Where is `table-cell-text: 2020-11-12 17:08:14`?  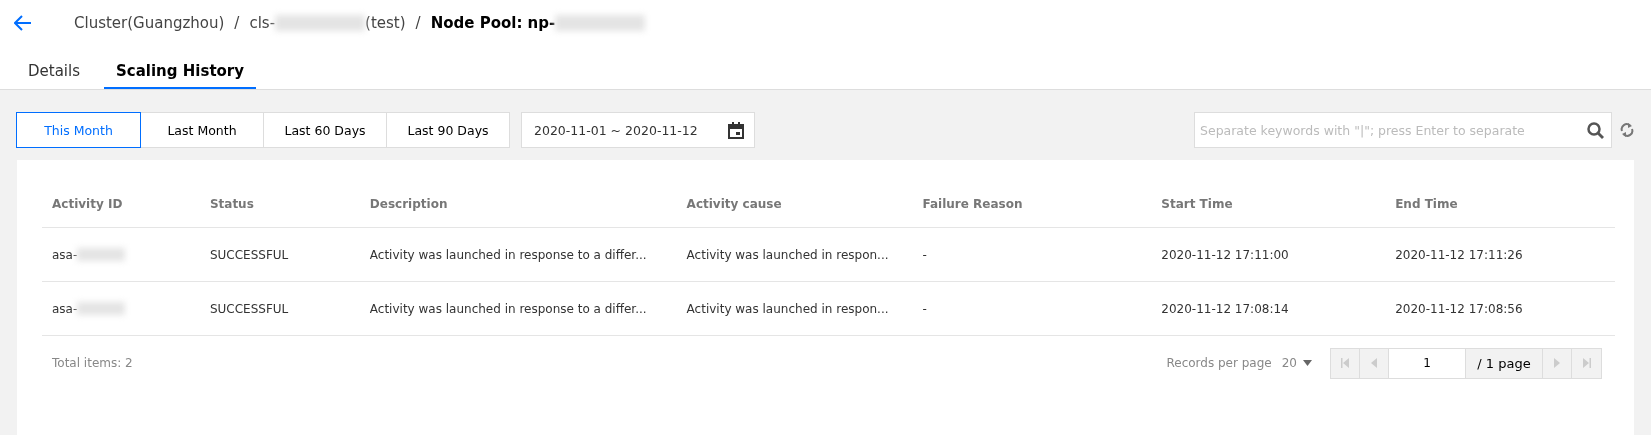 table-cell-text: 2020-11-12 17:08:14 is located at coordinates (1225, 308).